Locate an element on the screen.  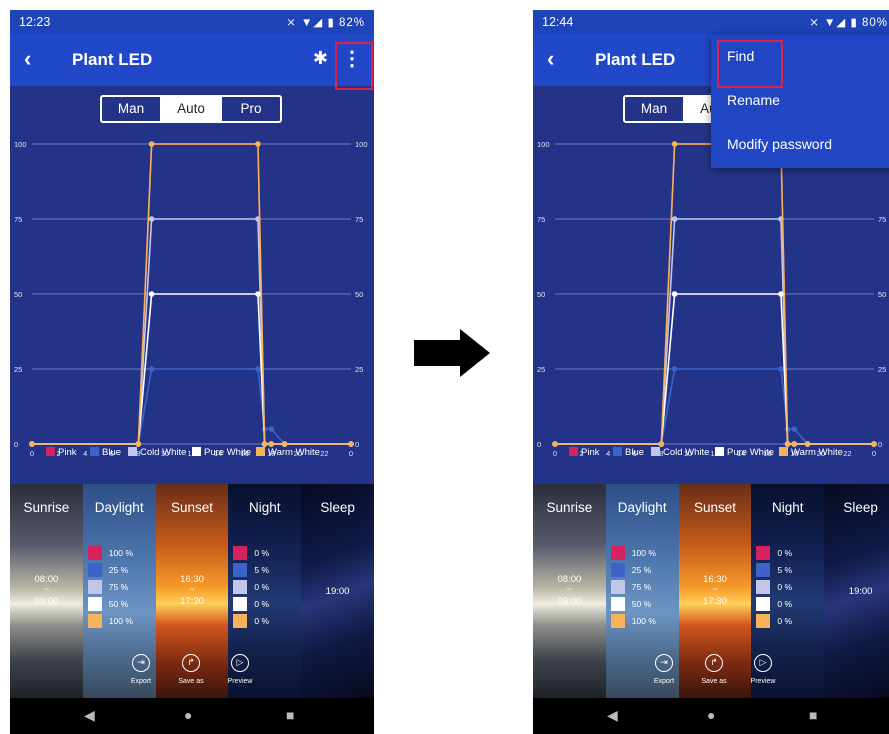
mode-auto-button: Auto is located at coordinates (190, 109).